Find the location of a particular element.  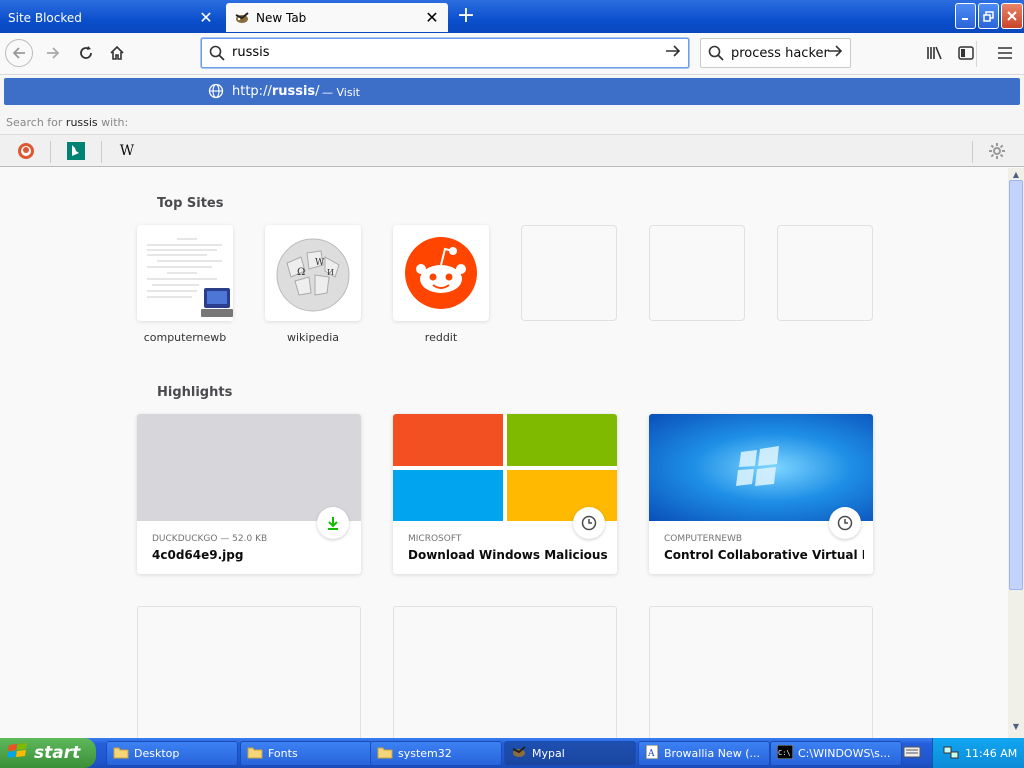

library-icon is located at coordinates (935, 53).